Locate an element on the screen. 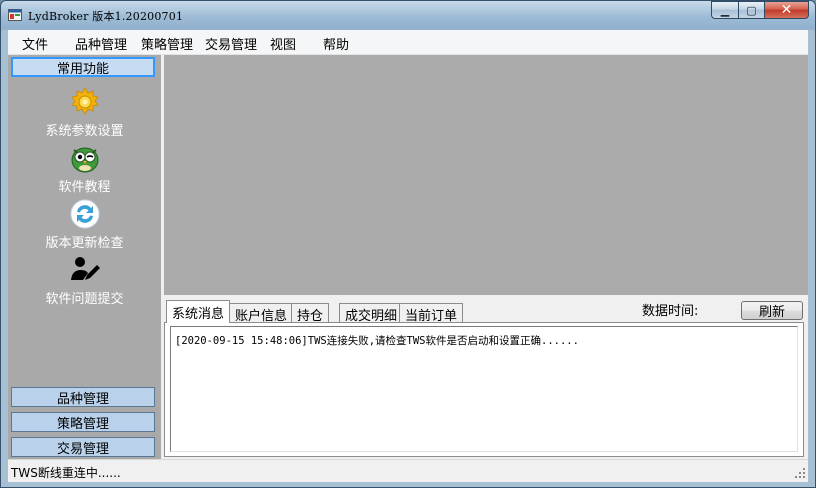 Image resolution: width=816 pixels, height=488 pixels. tool-label: 软件教程 is located at coordinates (84, 187).